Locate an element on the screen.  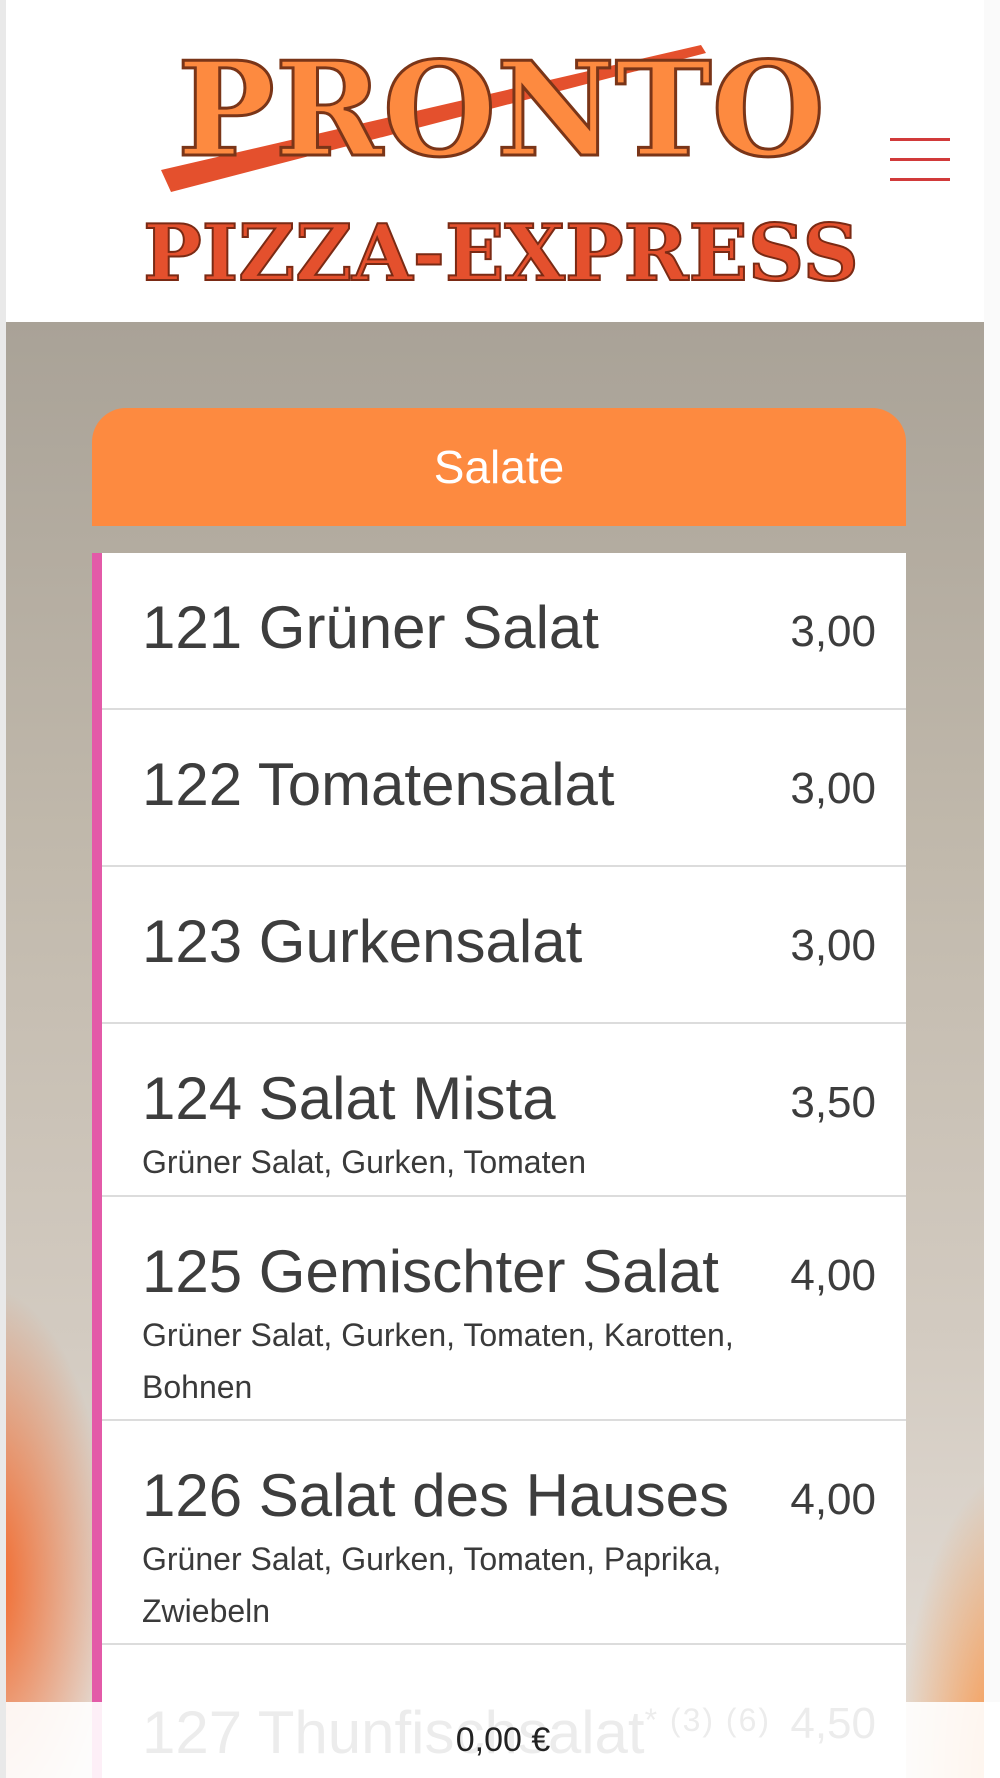
menu-item-number: 122 is located at coordinates (192, 784).